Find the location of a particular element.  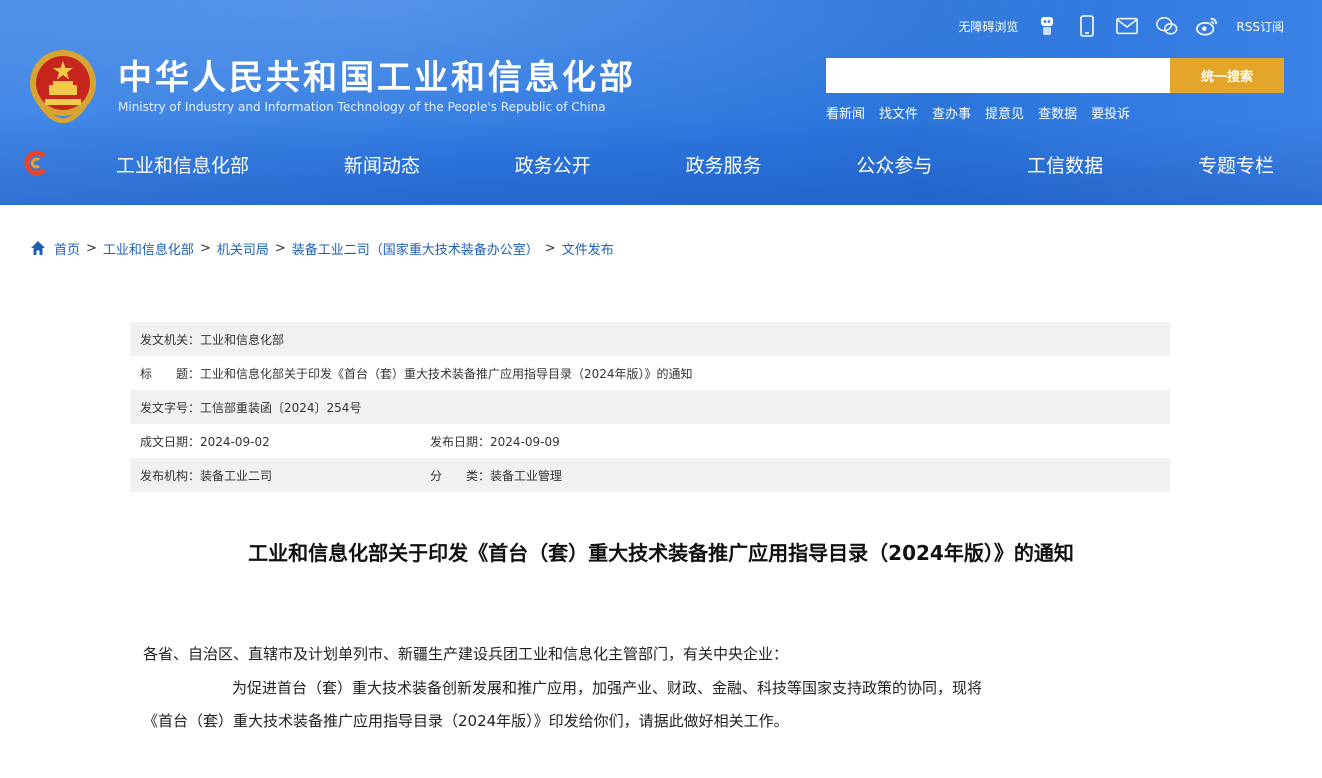

search-input is located at coordinates (998, 75).